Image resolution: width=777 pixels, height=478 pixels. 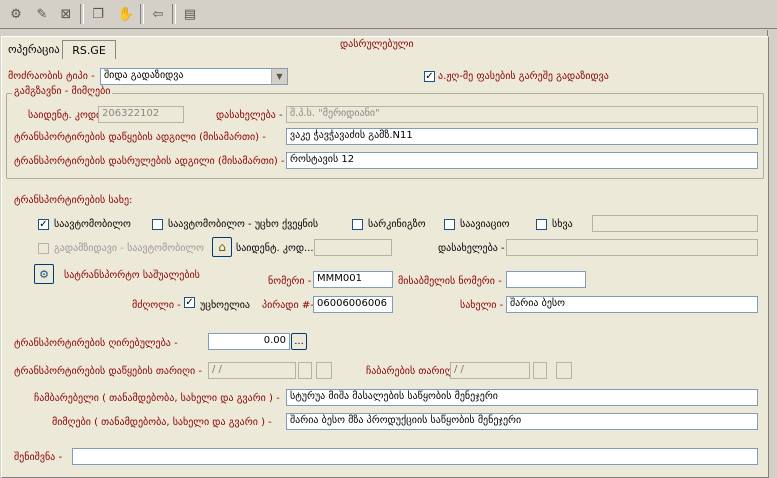 What do you see at coordinates (34, 49) in the screenshot?
I see `operation-label: ოპერაცია` at bounding box center [34, 49].